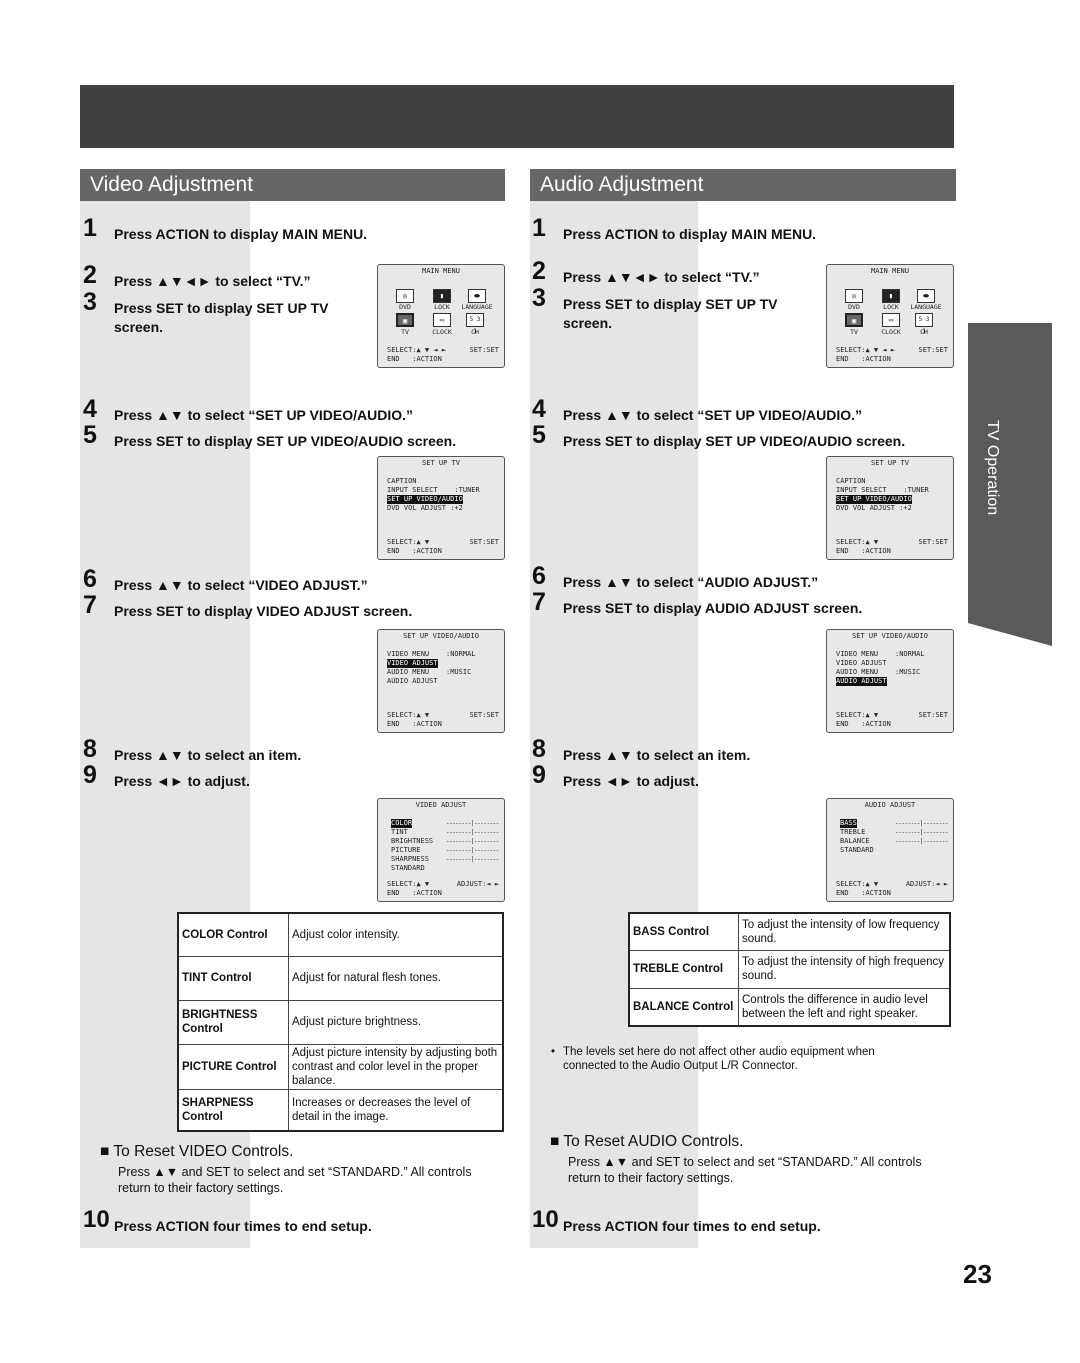 The image size is (1080, 1363). What do you see at coordinates (225, 228) in the screenshot?
I see `video-step-1: 1 Press ACTION to display MAIN MENU.` at bounding box center [225, 228].